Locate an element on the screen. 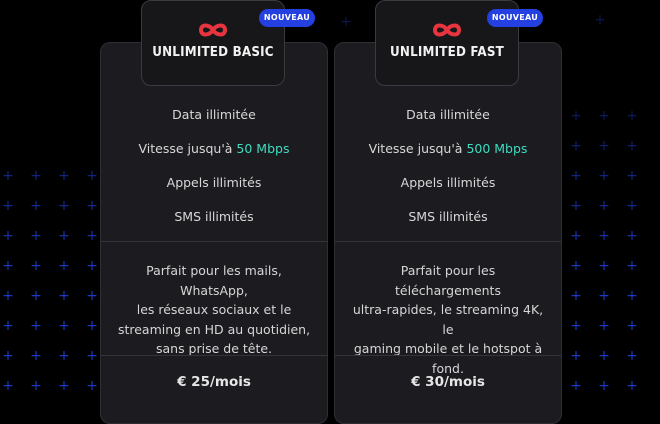 This screenshot has height=424, width=660. description-line: ultra-rapides, le streaming 4K, le is located at coordinates (448, 319).